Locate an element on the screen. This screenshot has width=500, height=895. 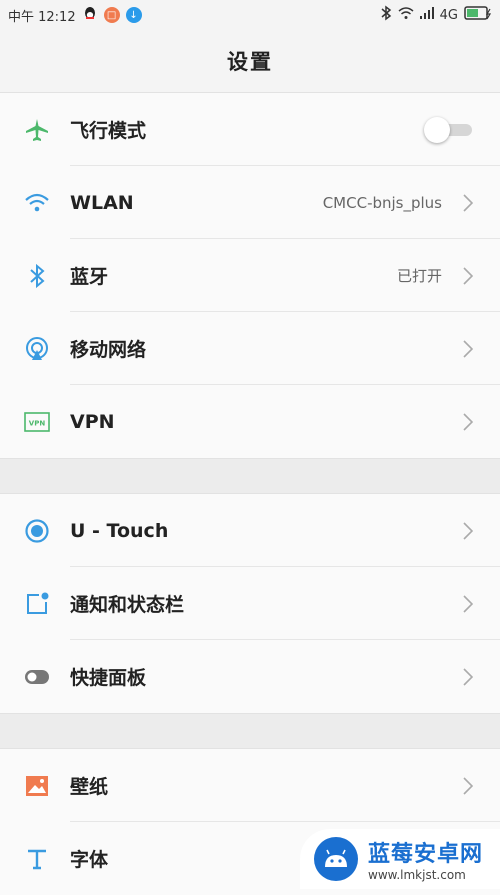
setting-wlan: WLAN CMCC-bnjs_plus is located at coordinates (250, 202).